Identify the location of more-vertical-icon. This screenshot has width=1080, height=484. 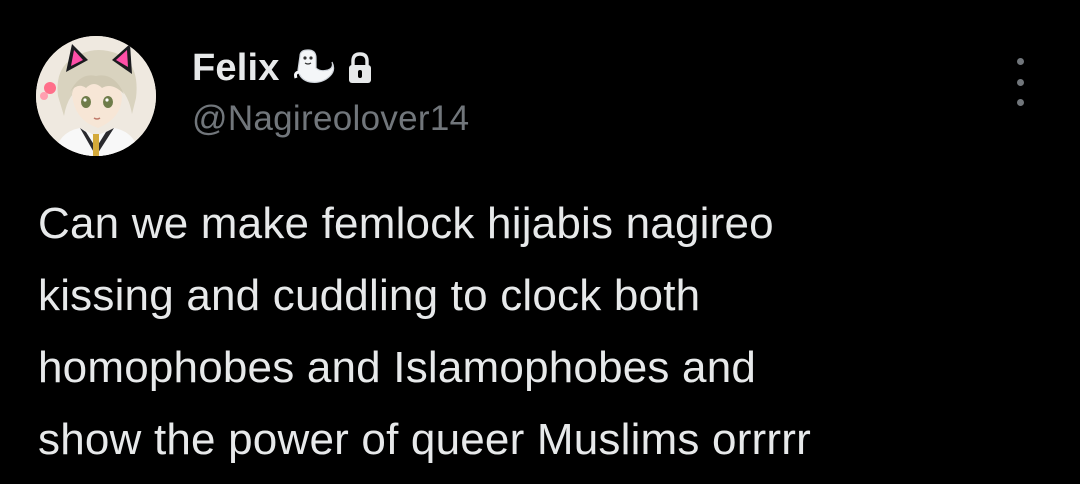
(1020, 61).